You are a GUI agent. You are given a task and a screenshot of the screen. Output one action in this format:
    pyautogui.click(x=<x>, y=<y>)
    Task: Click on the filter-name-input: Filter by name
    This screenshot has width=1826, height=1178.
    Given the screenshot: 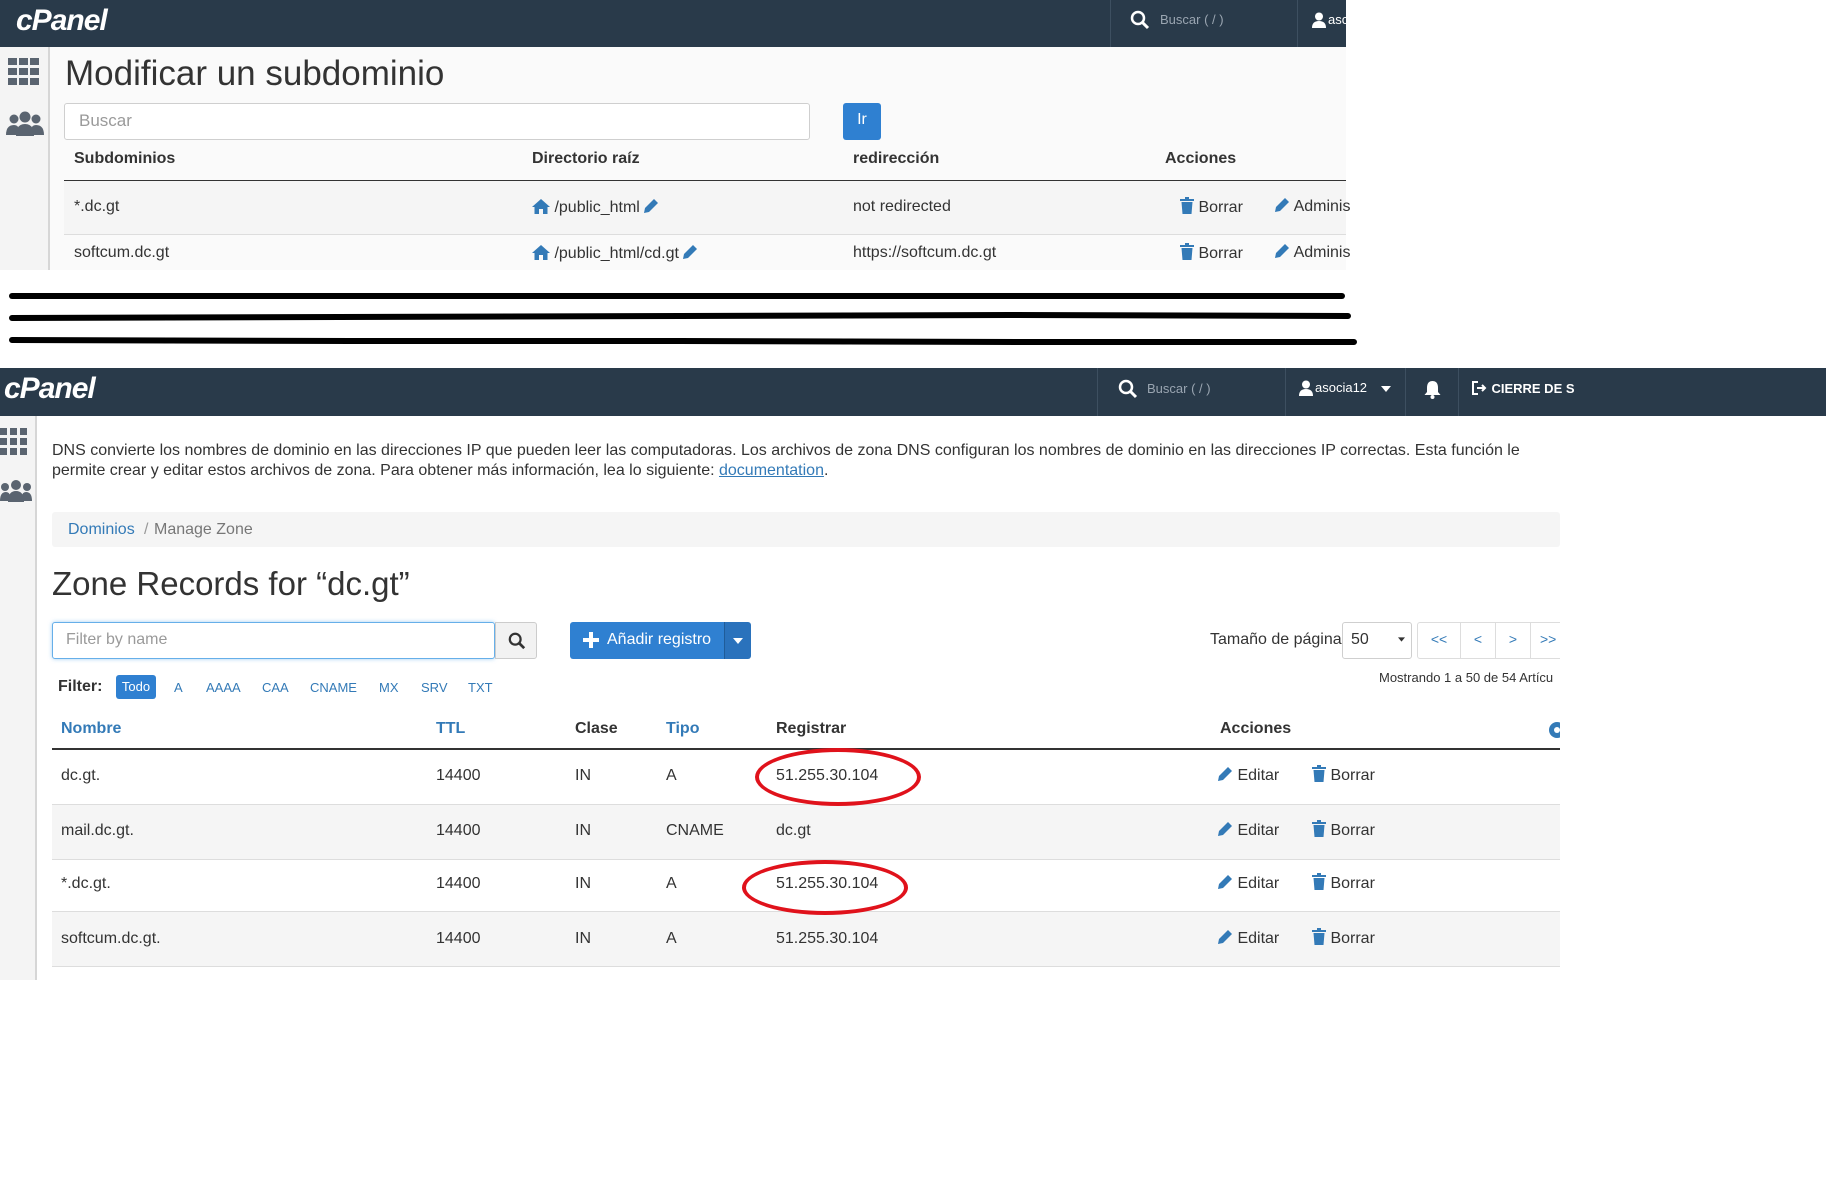 What is the action you would take?
    pyautogui.click(x=273, y=640)
    